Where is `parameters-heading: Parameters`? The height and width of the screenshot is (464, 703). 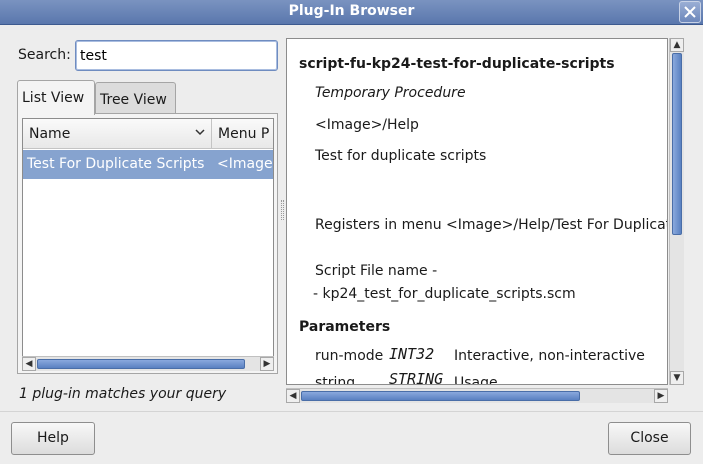 parameters-heading: Parameters is located at coordinates (345, 327).